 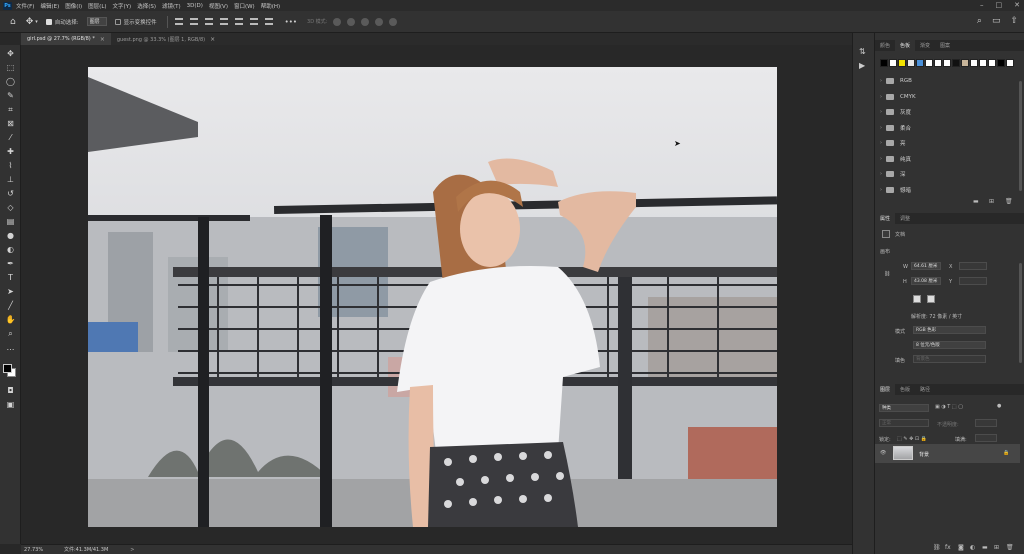 What do you see at coordinates (102, 39) in the screenshot?
I see `close-icon: ×` at bounding box center [102, 39].